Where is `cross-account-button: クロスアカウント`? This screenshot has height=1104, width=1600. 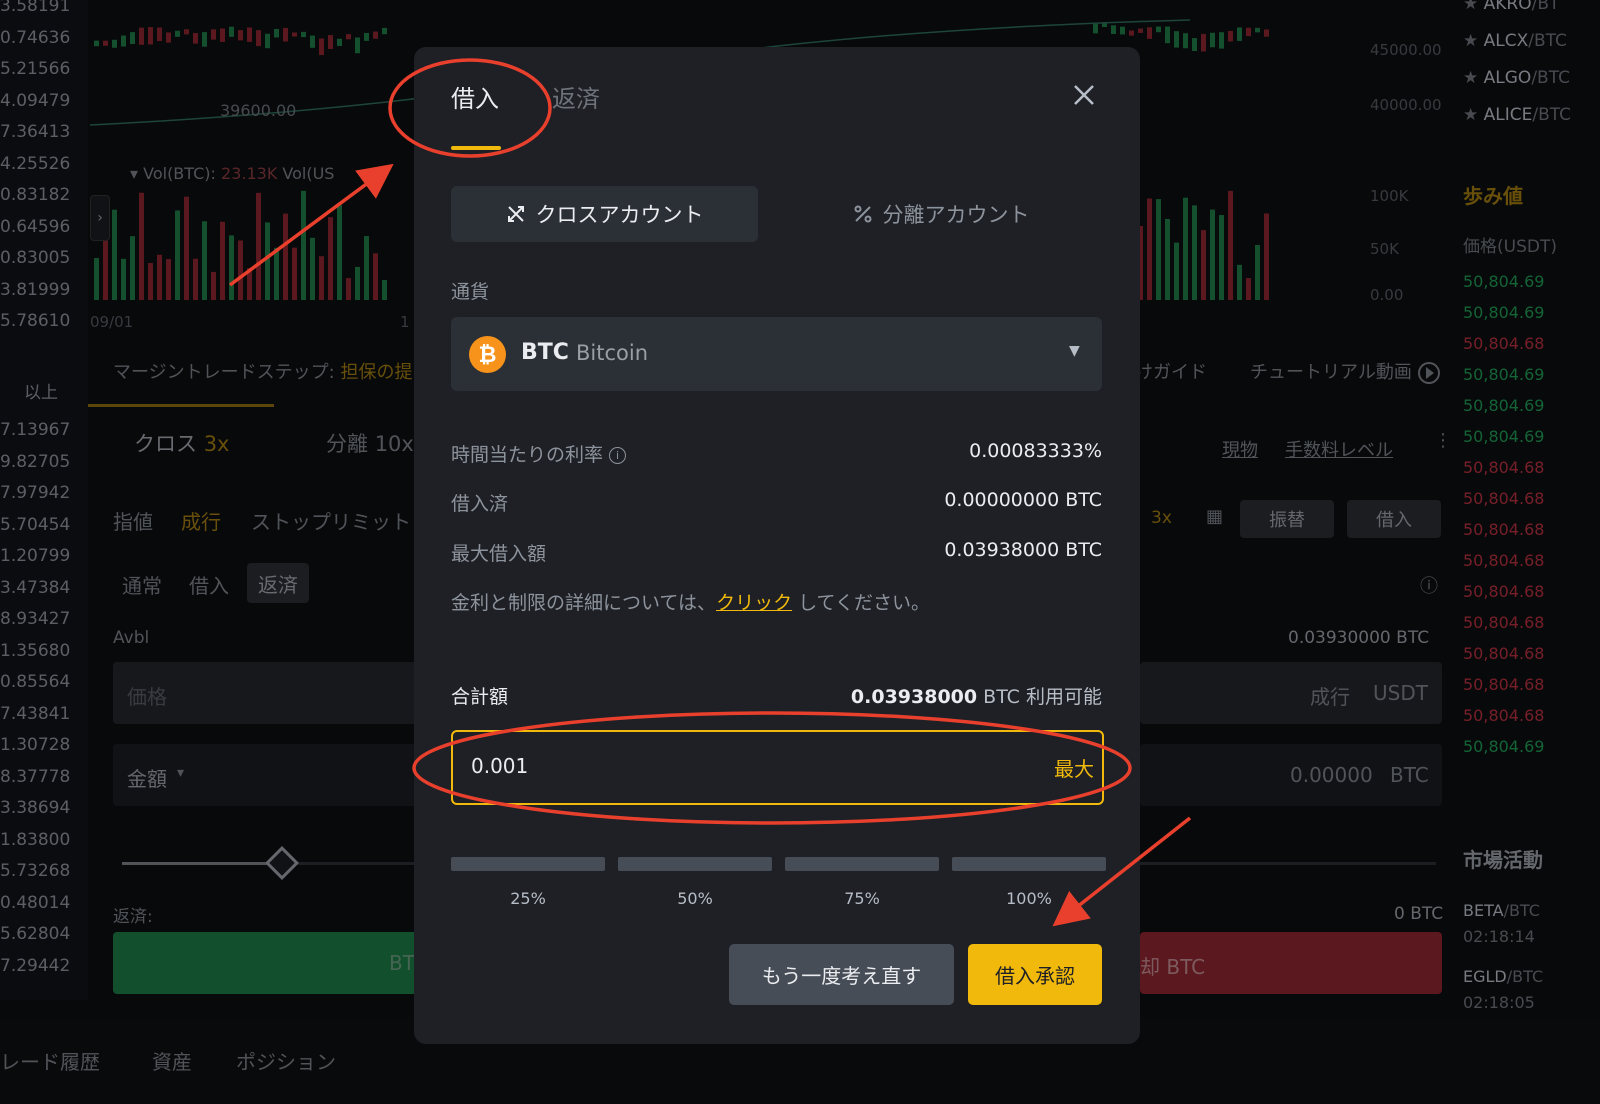 cross-account-button: クロスアカウント is located at coordinates (604, 214).